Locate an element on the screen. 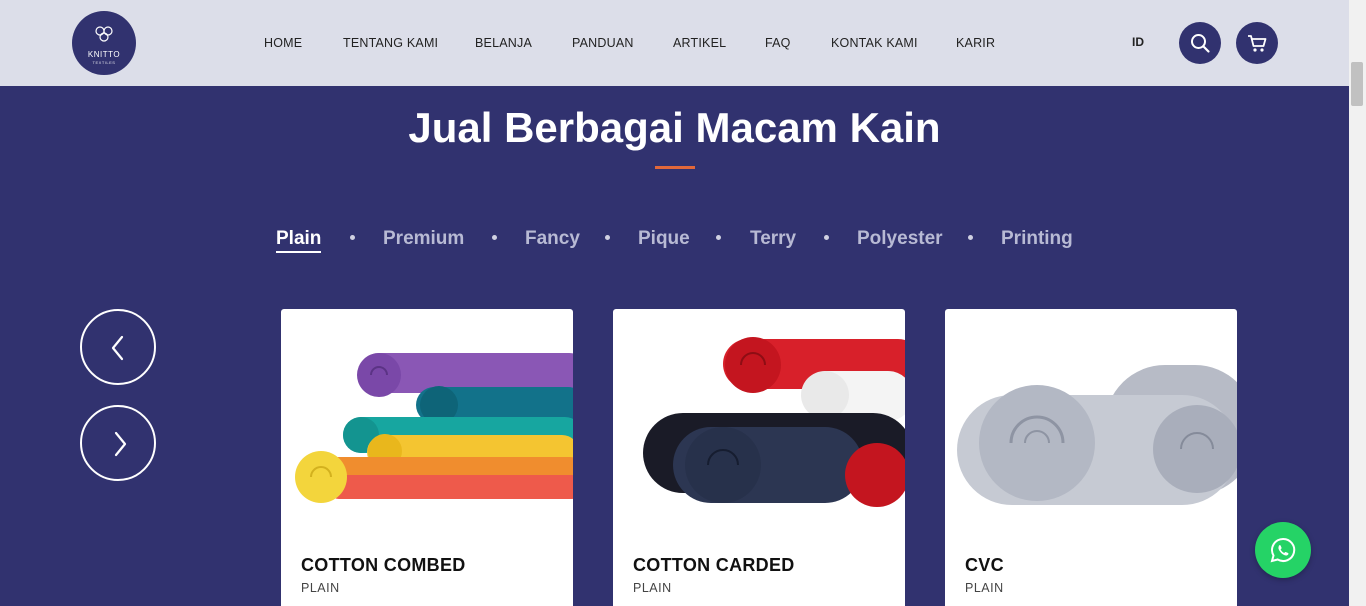  product-card-cotton-carded: COTTON CARDED PLAIN is located at coordinates (759, 457).